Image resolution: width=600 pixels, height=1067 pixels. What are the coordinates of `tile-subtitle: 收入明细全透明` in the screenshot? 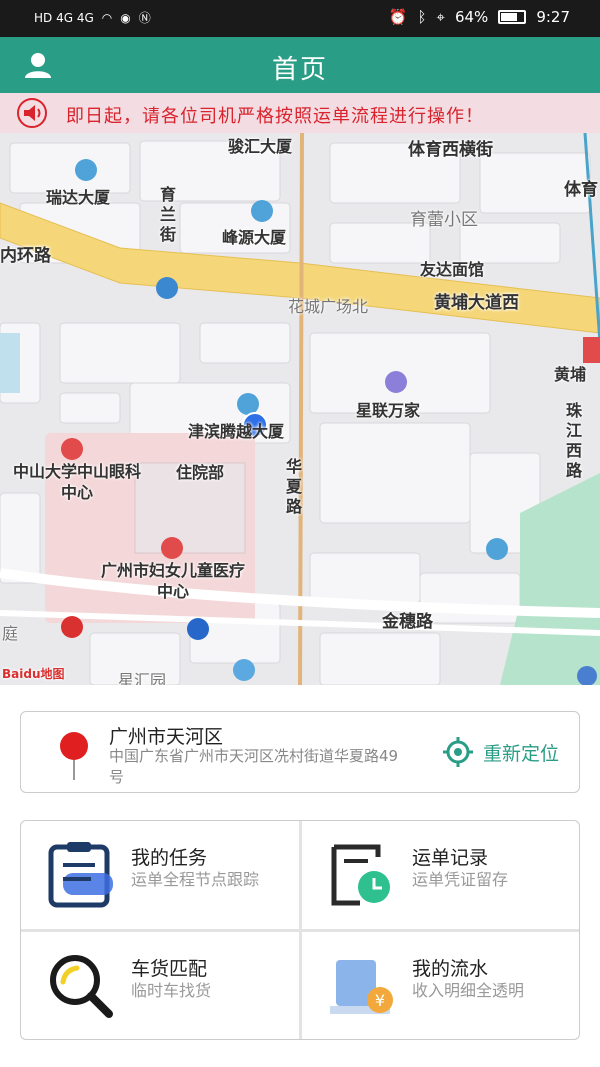 It's located at (468, 990).